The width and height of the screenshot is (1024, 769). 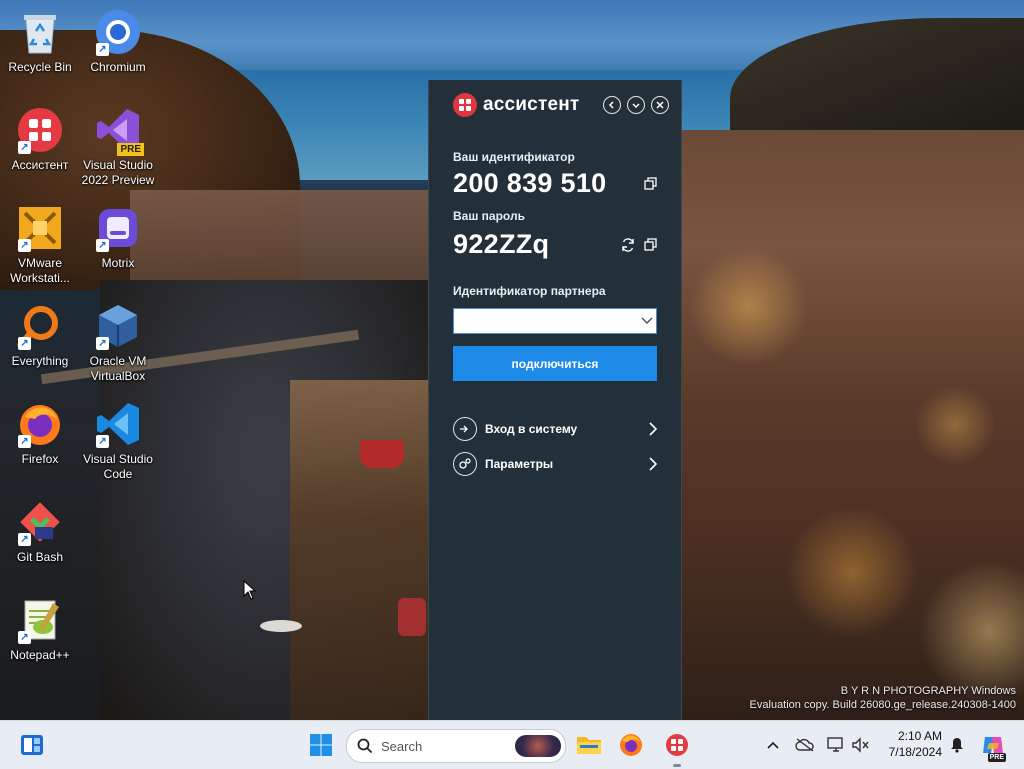 What do you see at coordinates (555, 244) in the screenshot?
I see `password-row: 922ZZq` at bounding box center [555, 244].